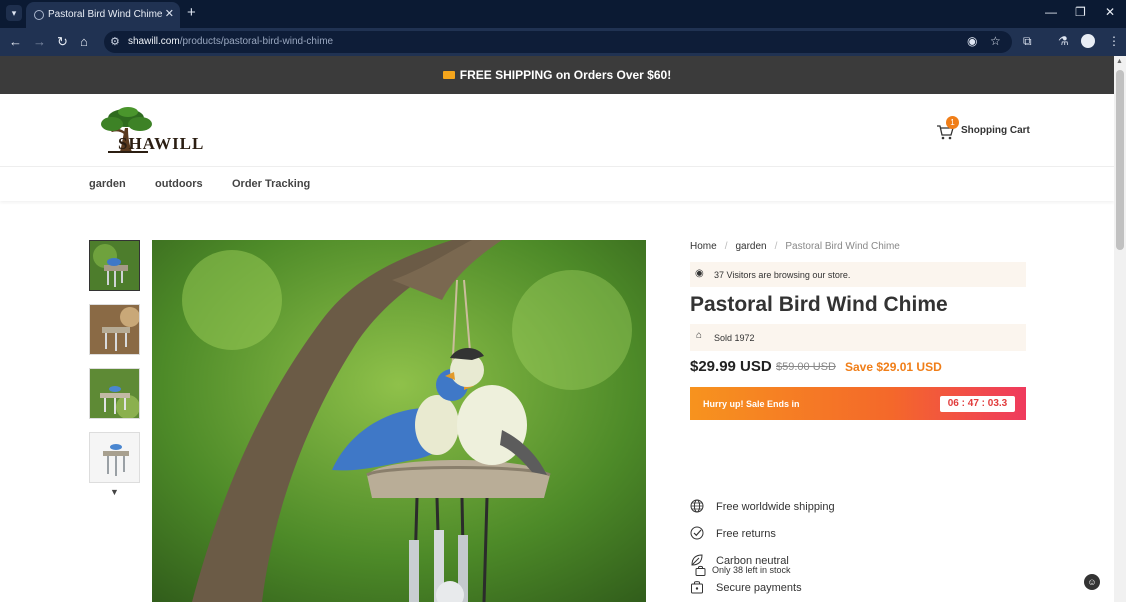  What do you see at coordinates (62, 42) in the screenshot?
I see `reload-icon: ↻` at bounding box center [62, 42].